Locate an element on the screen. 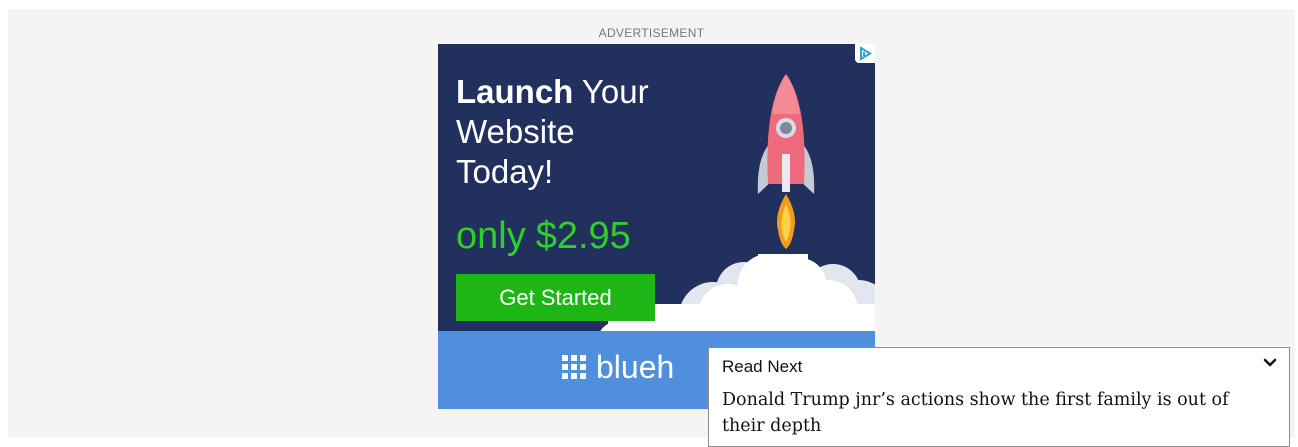 This screenshot has width=1298, height=447. grid-icon is located at coordinates (574, 367).